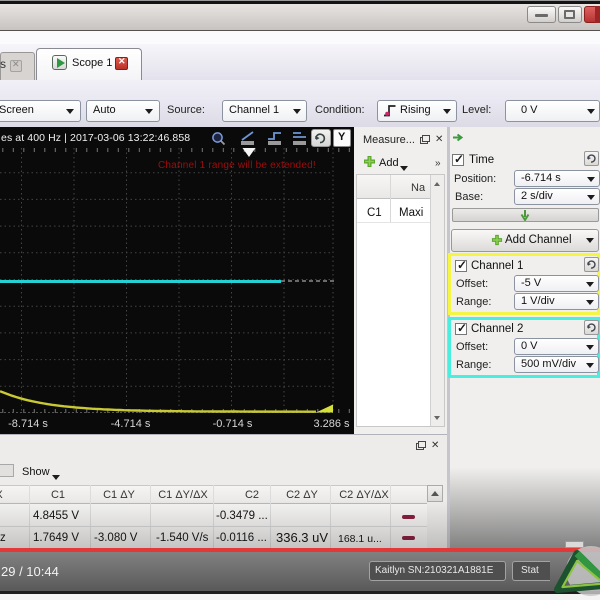  I want to click on svg-text: -0.714 s, so click(233, 424).